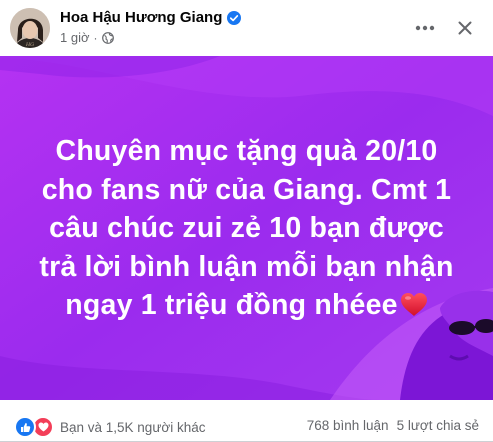 The image size is (493, 442). I want to click on heart-emoji-icon, so click(414, 302).